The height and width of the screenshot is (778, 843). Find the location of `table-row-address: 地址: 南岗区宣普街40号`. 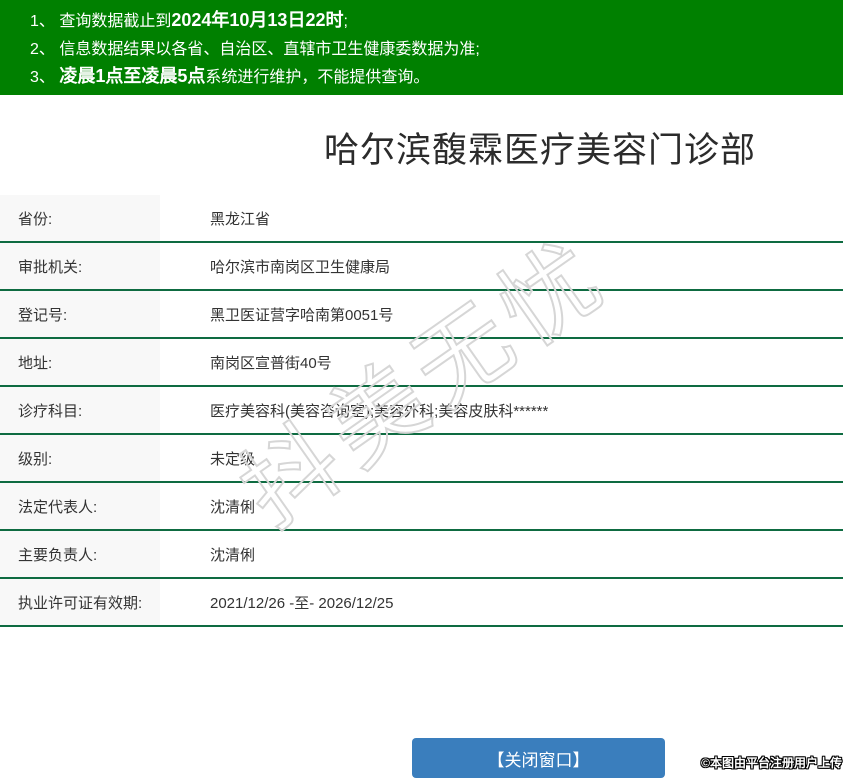

table-row-address: 地址: 南岗区宣普街40号 is located at coordinates (421, 363).